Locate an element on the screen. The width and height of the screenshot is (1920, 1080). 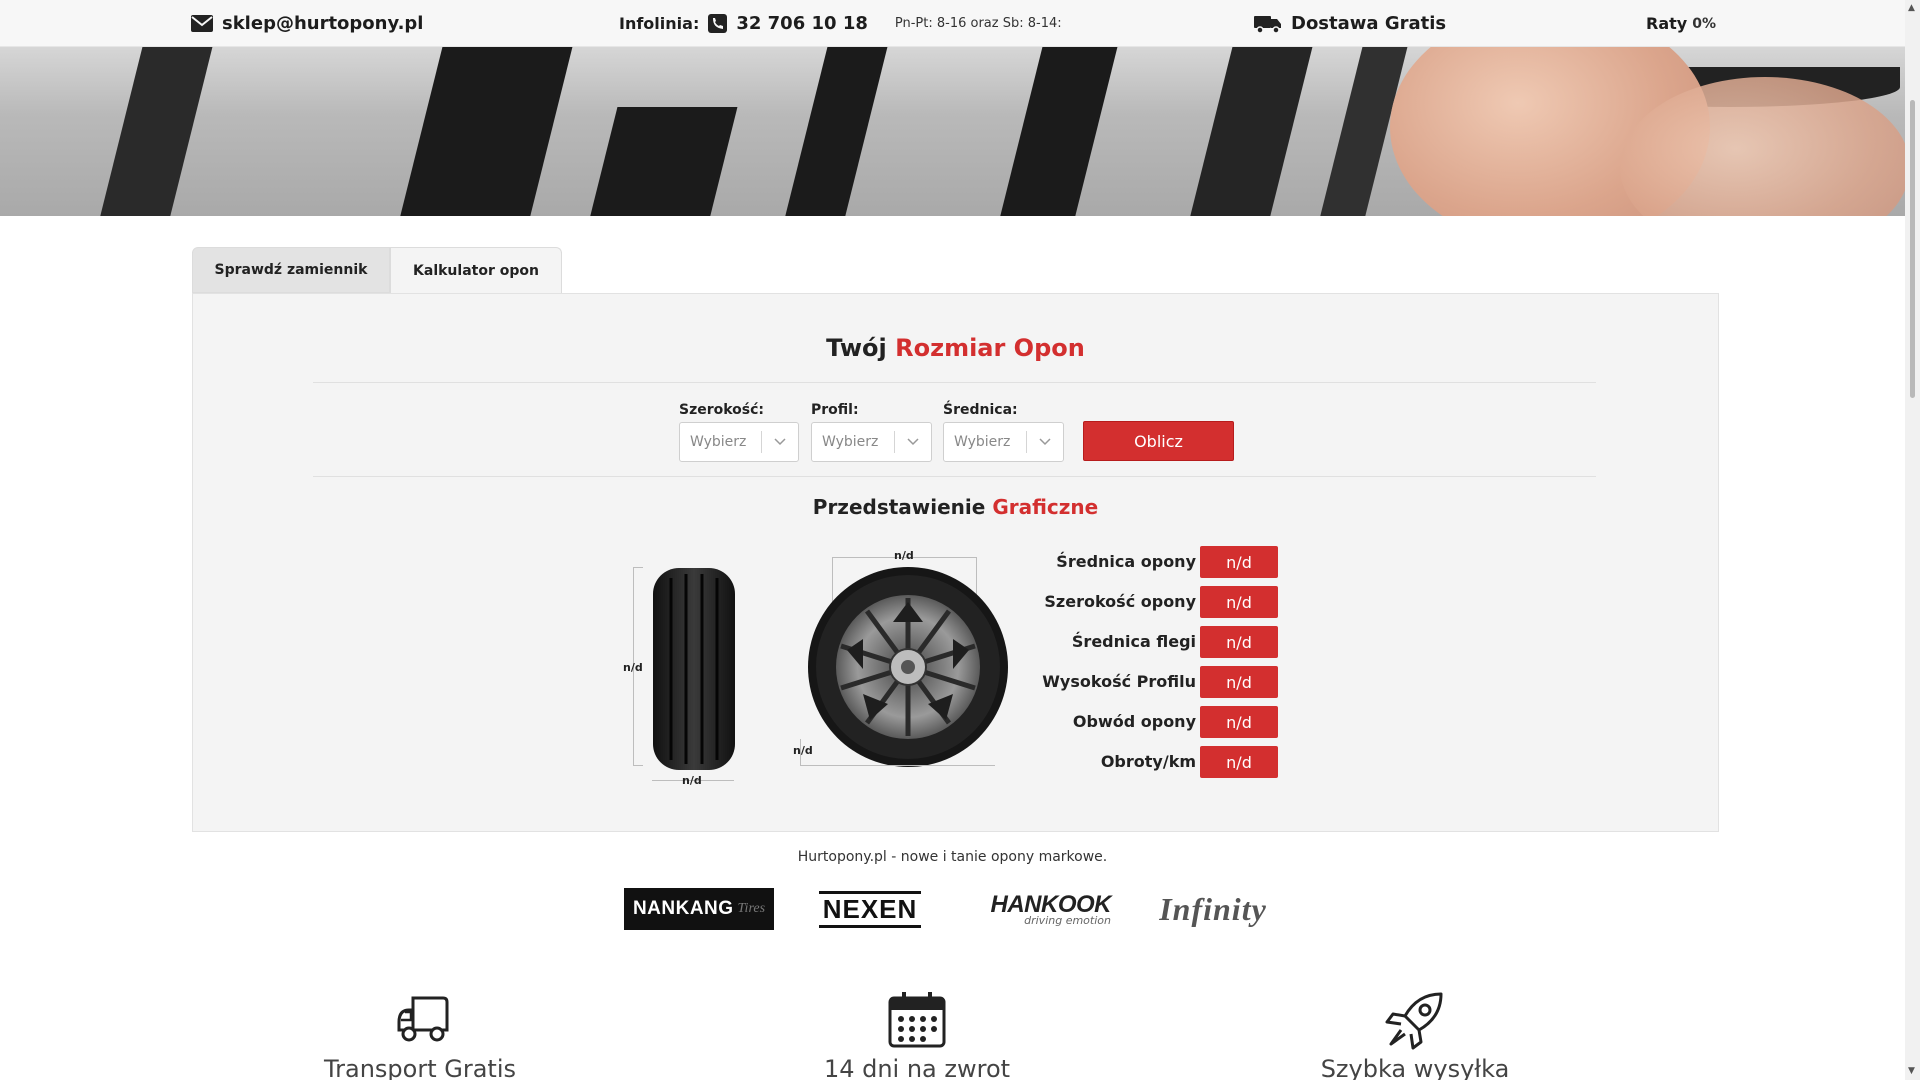
width-select: Wybierz is located at coordinates (739, 442).